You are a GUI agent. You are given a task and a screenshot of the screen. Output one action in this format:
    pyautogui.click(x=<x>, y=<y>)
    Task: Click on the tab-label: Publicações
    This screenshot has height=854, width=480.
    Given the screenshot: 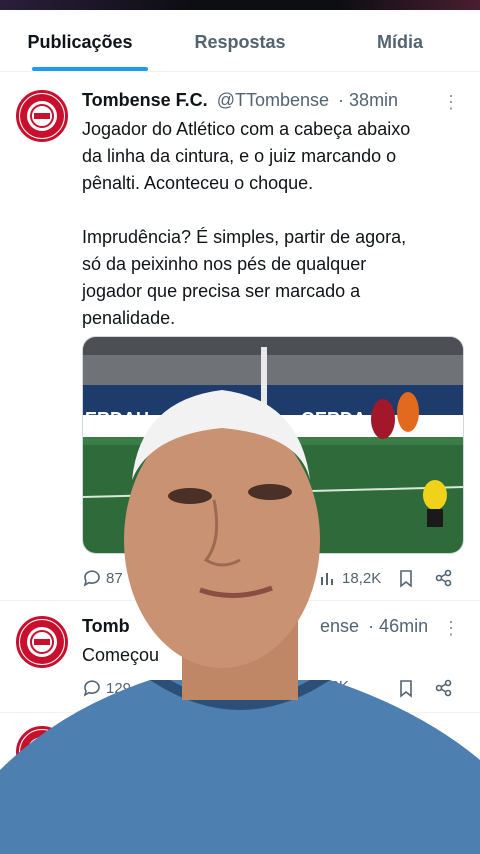 What is the action you would take?
    pyautogui.click(x=80, y=42)
    